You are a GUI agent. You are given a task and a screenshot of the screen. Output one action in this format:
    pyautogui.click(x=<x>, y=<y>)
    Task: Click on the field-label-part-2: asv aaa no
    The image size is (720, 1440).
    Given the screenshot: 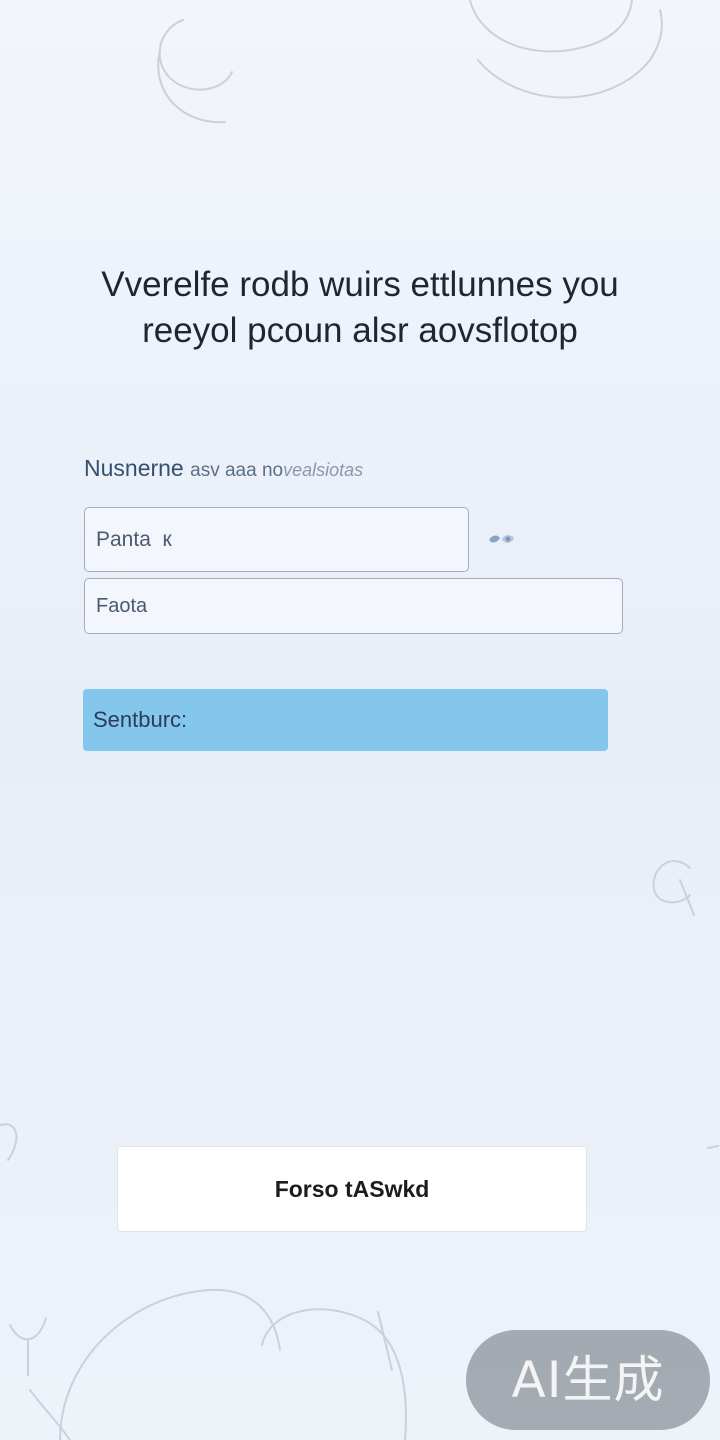 What is the action you would take?
    pyautogui.click(x=237, y=470)
    